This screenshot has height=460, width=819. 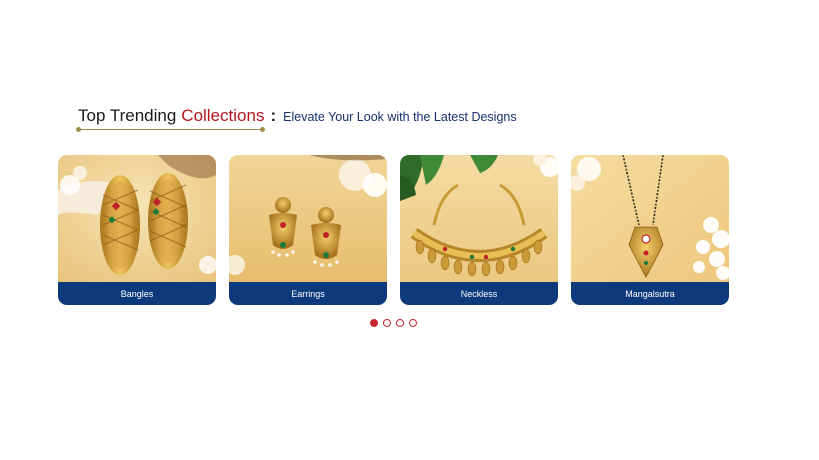 I want to click on mangalsutra-image, so click(x=650, y=218).